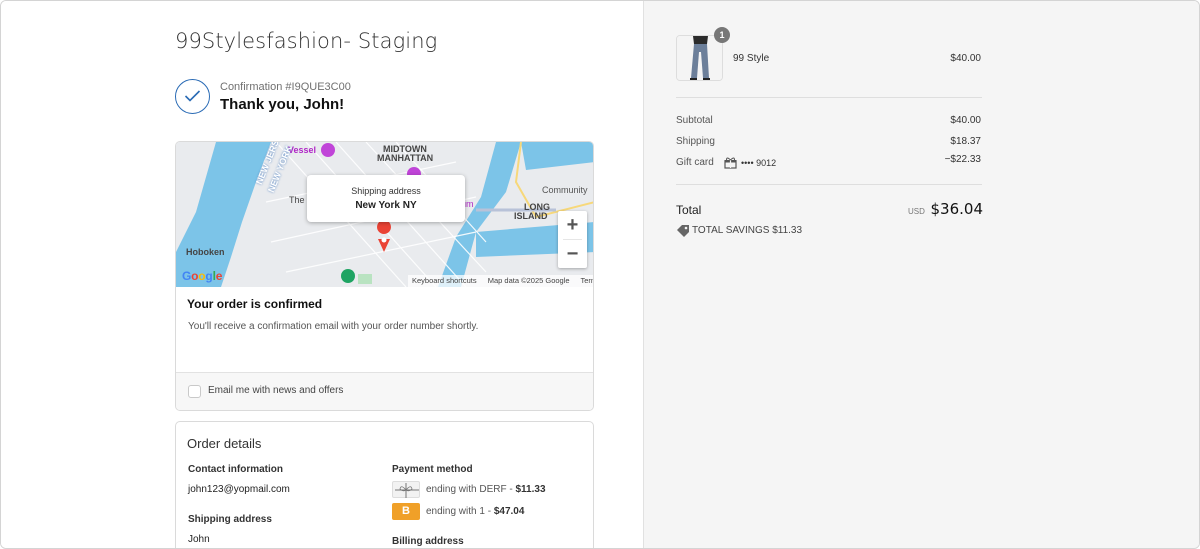 The width and height of the screenshot is (1200, 549). I want to click on item-price: $40.00, so click(965, 58).